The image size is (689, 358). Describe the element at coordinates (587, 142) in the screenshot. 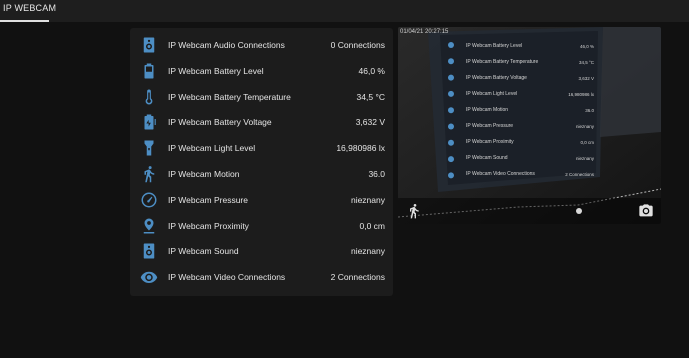

I see `feed-row-value: 0,0 cm` at that location.